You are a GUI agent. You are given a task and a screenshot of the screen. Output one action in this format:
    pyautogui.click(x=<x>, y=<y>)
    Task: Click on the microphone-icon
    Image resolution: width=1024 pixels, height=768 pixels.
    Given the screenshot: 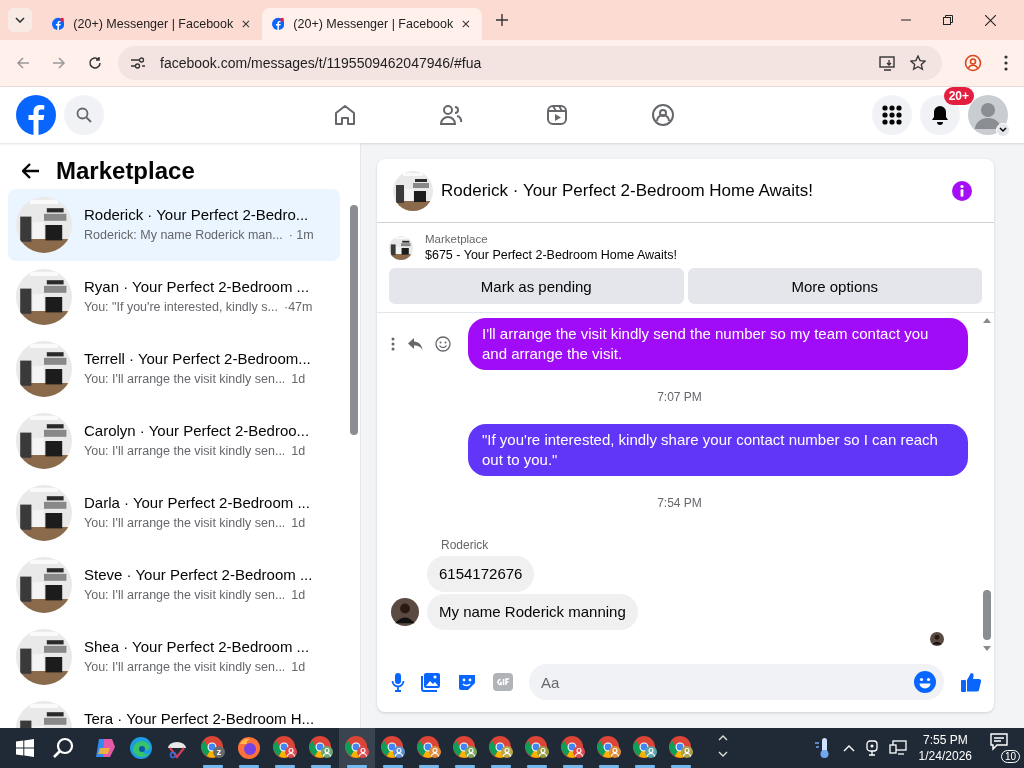 What is the action you would take?
    pyautogui.click(x=398, y=682)
    